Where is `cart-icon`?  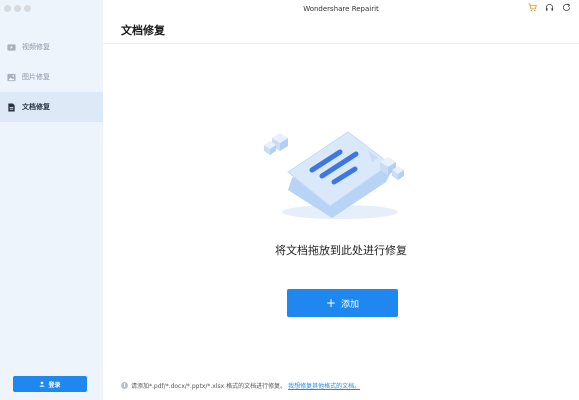
cart-icon is located at coordinates (532, 7).